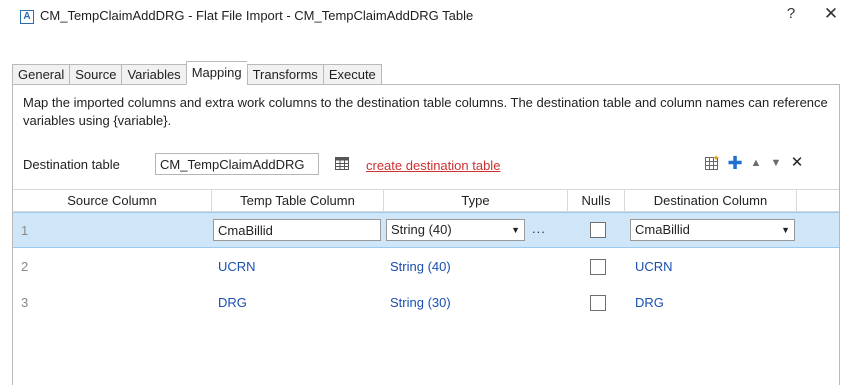 This screenshot has width=850, height=385. I want to click on table-row: 2 UCRN String (40) UCRN, so click(426, 267).